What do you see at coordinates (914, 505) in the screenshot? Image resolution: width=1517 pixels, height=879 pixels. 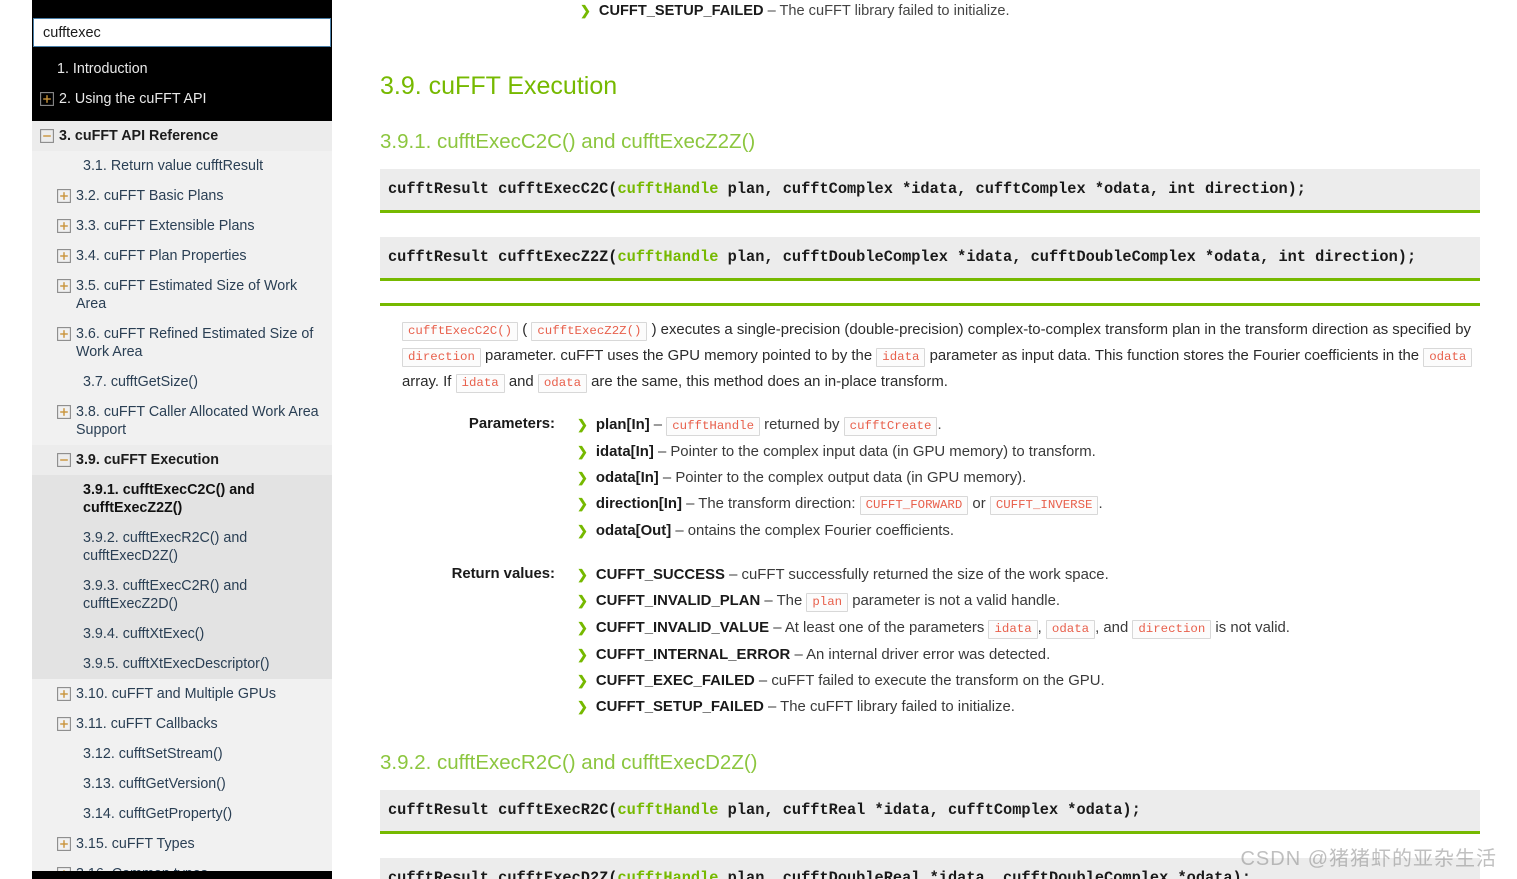 I see `inline-code: CUFFT_FORWARD` at bounding box center [914, 505].